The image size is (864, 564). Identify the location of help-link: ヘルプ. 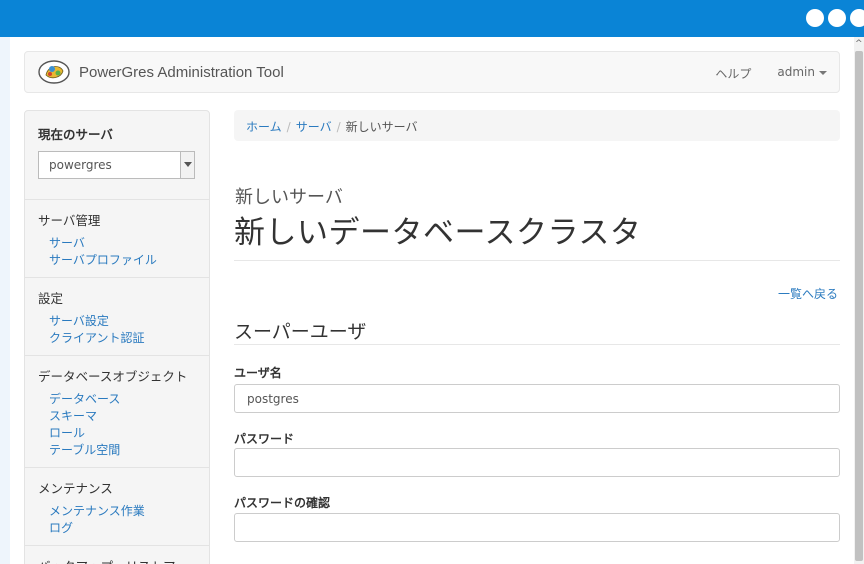
(733, 73).